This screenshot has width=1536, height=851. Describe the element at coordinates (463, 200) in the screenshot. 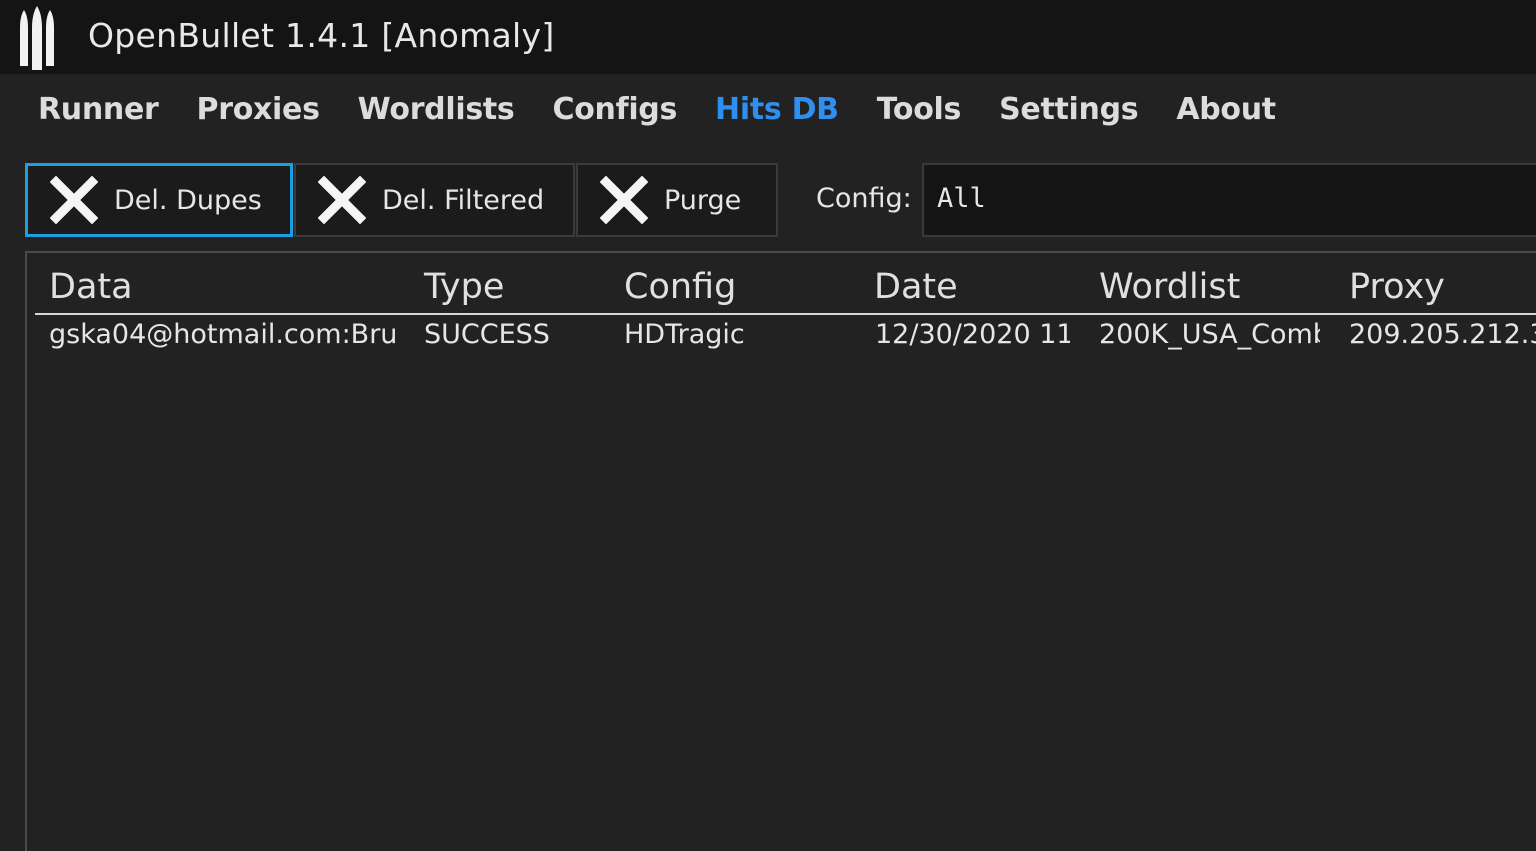

I see `delete-filtered-label: Del. Filtered` at that location.